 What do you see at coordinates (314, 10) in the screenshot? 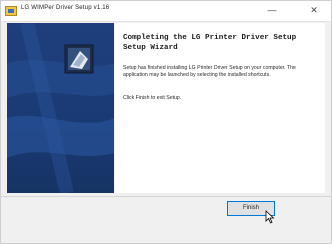
I see `close-window-button: ✕` at bounding box center [314, 10].